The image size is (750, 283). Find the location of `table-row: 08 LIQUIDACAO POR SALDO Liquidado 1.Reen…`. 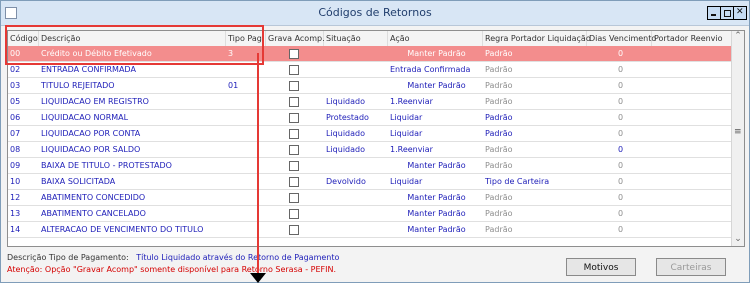

table-row: 08 LIQUIDACAO POR SALDO Liquidado 1.Reen… is located at coordinates (372, 150).